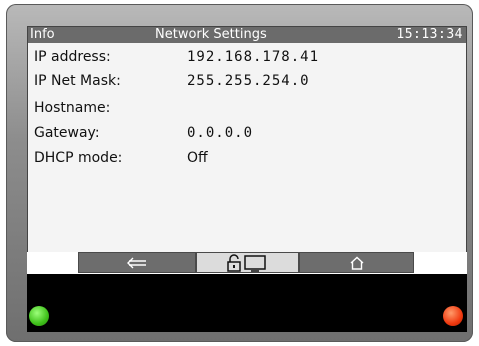 This screenshot has width=479, height=346. Describe the element at coordinates (78, 158) in the screenshot. I see `dhcp-mode-label: DHCP mode:` at that location.